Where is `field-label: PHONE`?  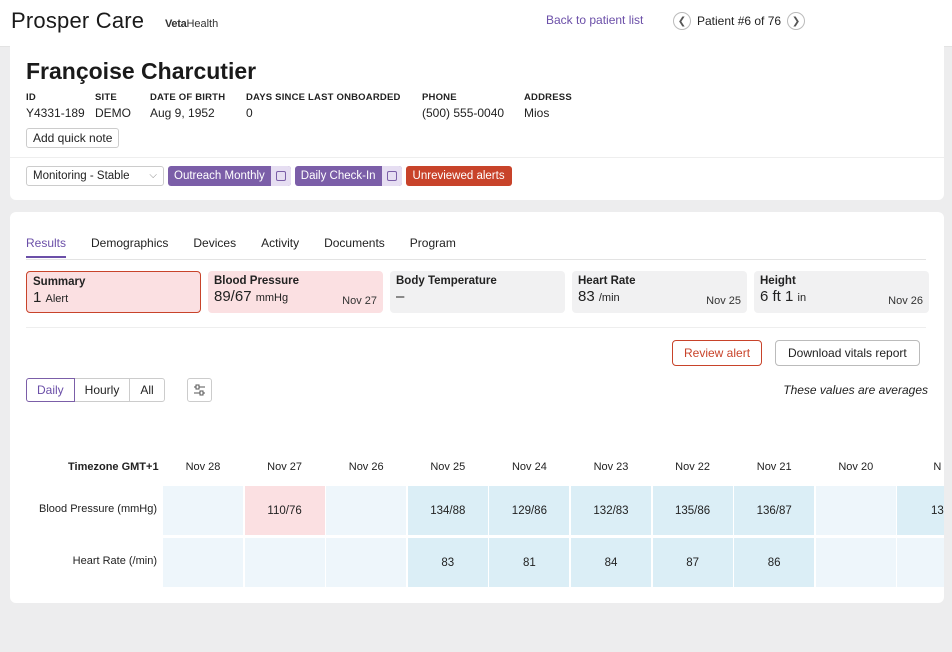 field-label: PHONE is located at coordinates (439, 97).